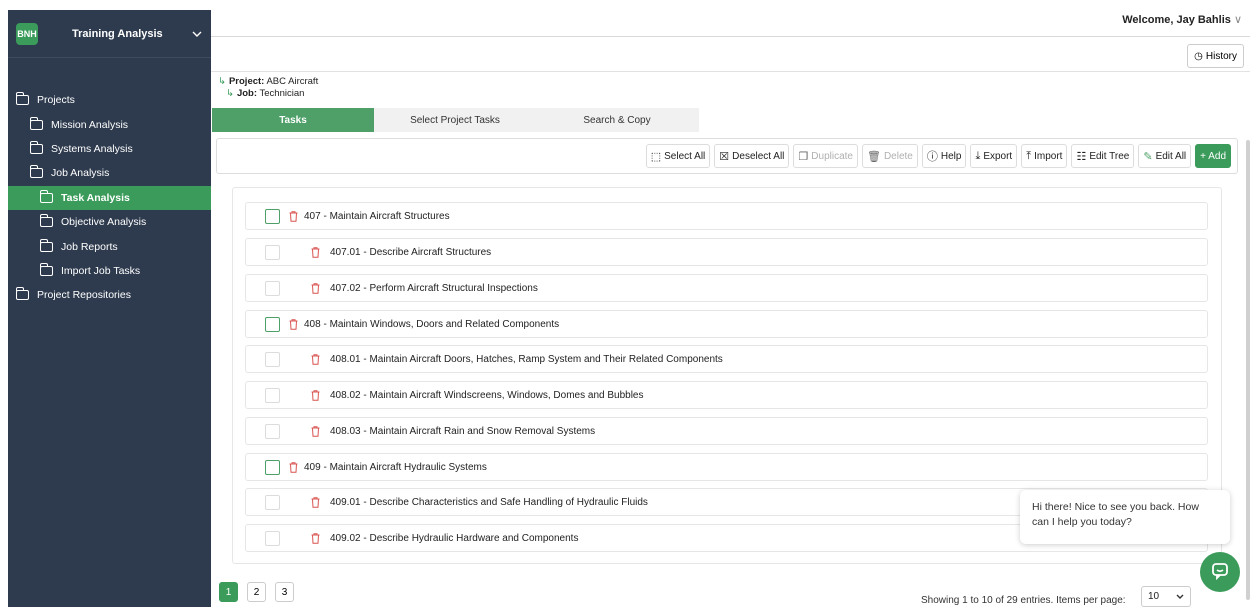 The image size is (1250, 607). Describe the element at coordinates (726, 252) in the screenshot. I see `task-row: 407.01 - Describe Aircraft Structures` at that location.